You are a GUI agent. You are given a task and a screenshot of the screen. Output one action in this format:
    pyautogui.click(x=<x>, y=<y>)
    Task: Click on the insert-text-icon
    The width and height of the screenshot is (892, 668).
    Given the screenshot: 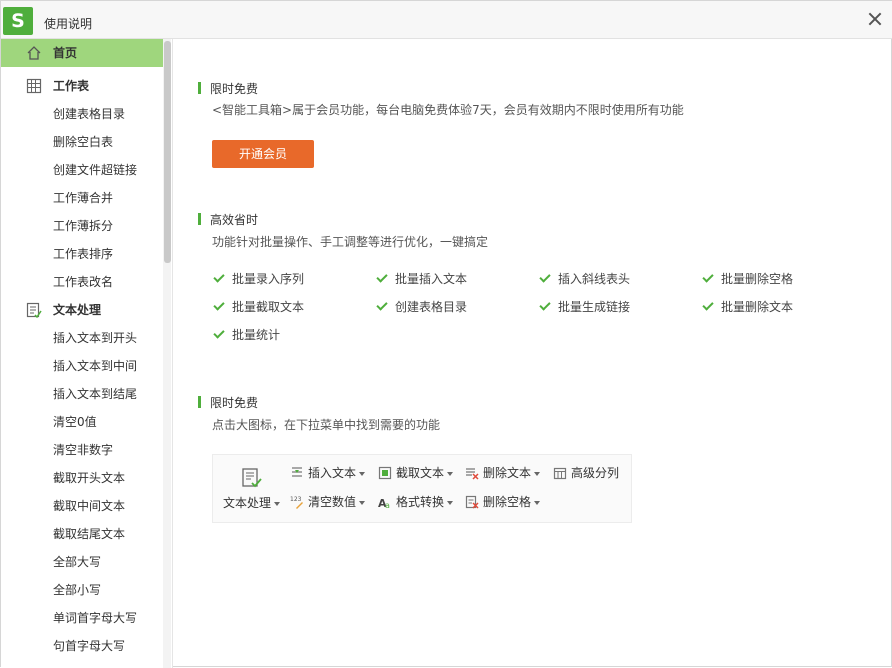 What is the action you would take?
    pyautogui.click(x=297, y=471)
    